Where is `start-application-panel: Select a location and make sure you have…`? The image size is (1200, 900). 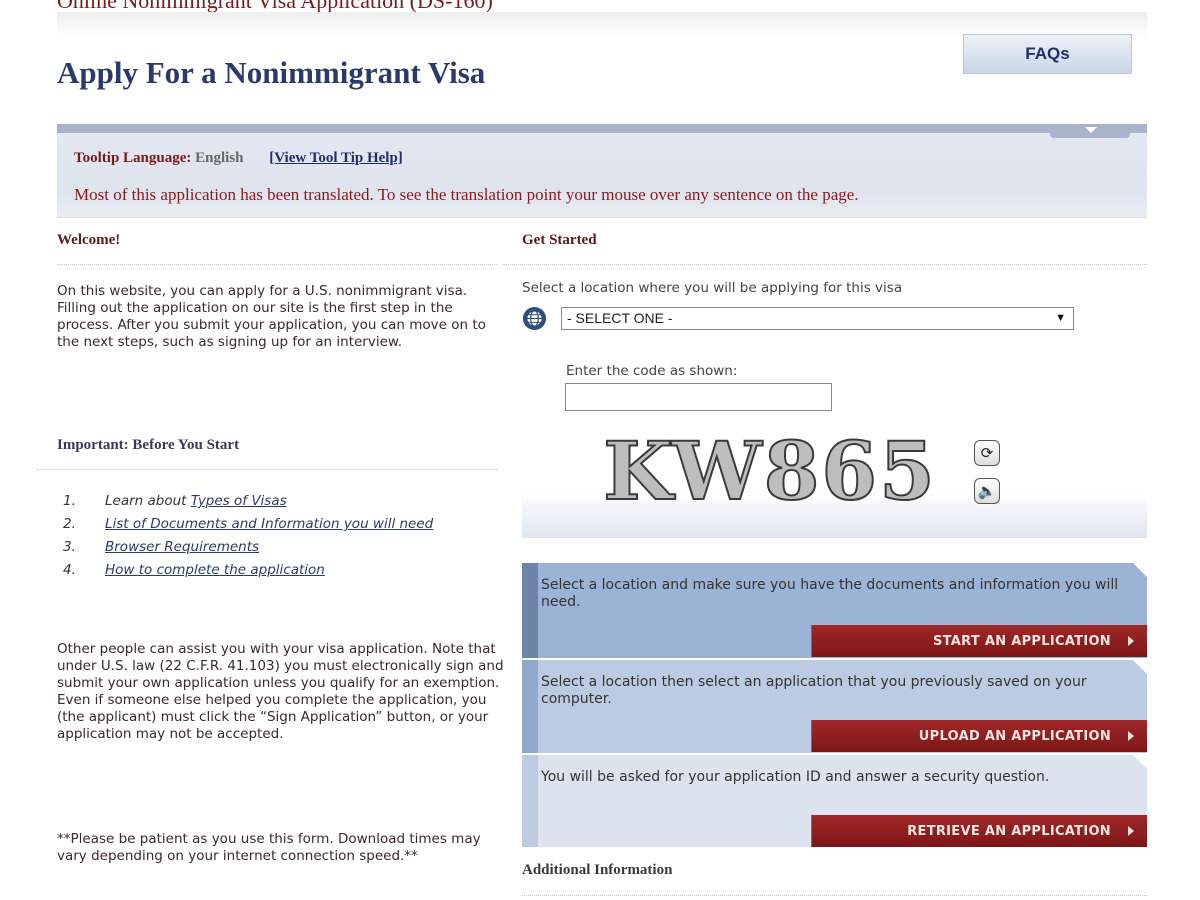 start-application-panel: Select a location and make sure you have… is located at coordinates (834, 610).